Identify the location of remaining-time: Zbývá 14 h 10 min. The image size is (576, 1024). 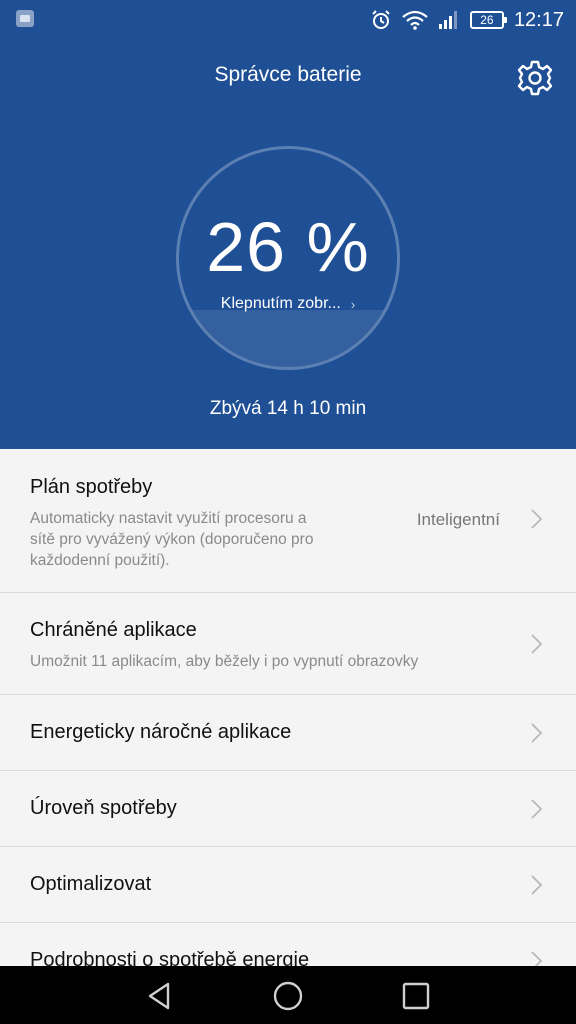
(288, 408).